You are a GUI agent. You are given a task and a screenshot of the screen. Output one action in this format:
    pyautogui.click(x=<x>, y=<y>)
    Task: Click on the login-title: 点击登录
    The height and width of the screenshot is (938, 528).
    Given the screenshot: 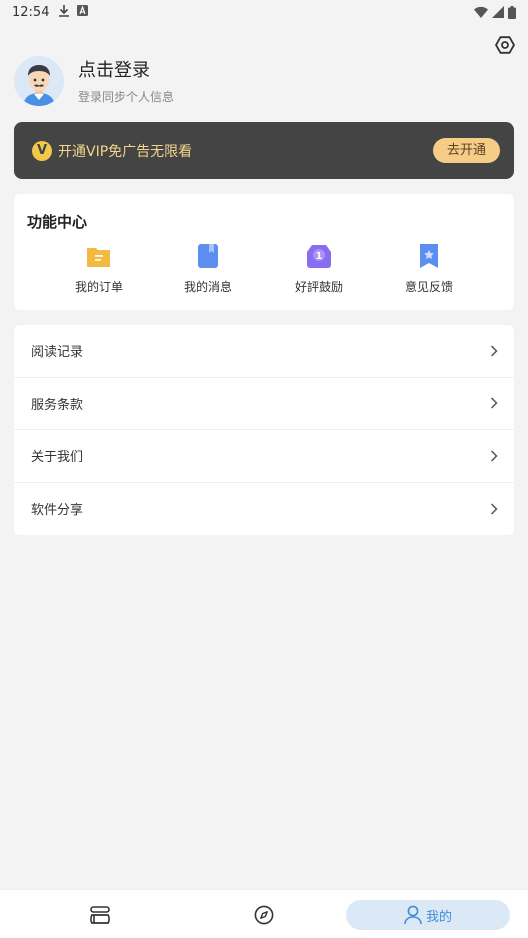 What is the action you would take?
    pyautogui.click(x=126, y=71)
    